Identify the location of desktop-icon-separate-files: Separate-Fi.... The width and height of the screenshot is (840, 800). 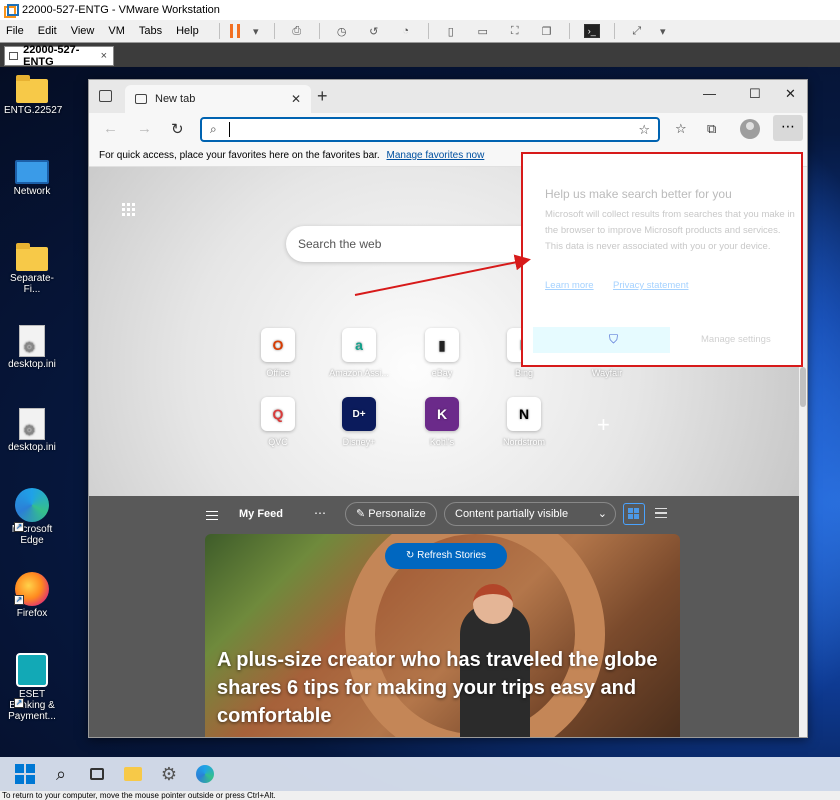
(32, 269).